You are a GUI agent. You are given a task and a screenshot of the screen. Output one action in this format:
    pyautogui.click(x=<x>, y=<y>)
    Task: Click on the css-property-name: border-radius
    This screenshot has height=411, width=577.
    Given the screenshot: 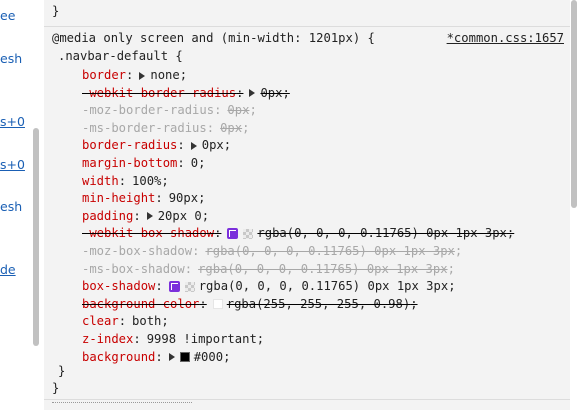 What is the action you would take?
    pyautogui.click(x=129, y=145)
    